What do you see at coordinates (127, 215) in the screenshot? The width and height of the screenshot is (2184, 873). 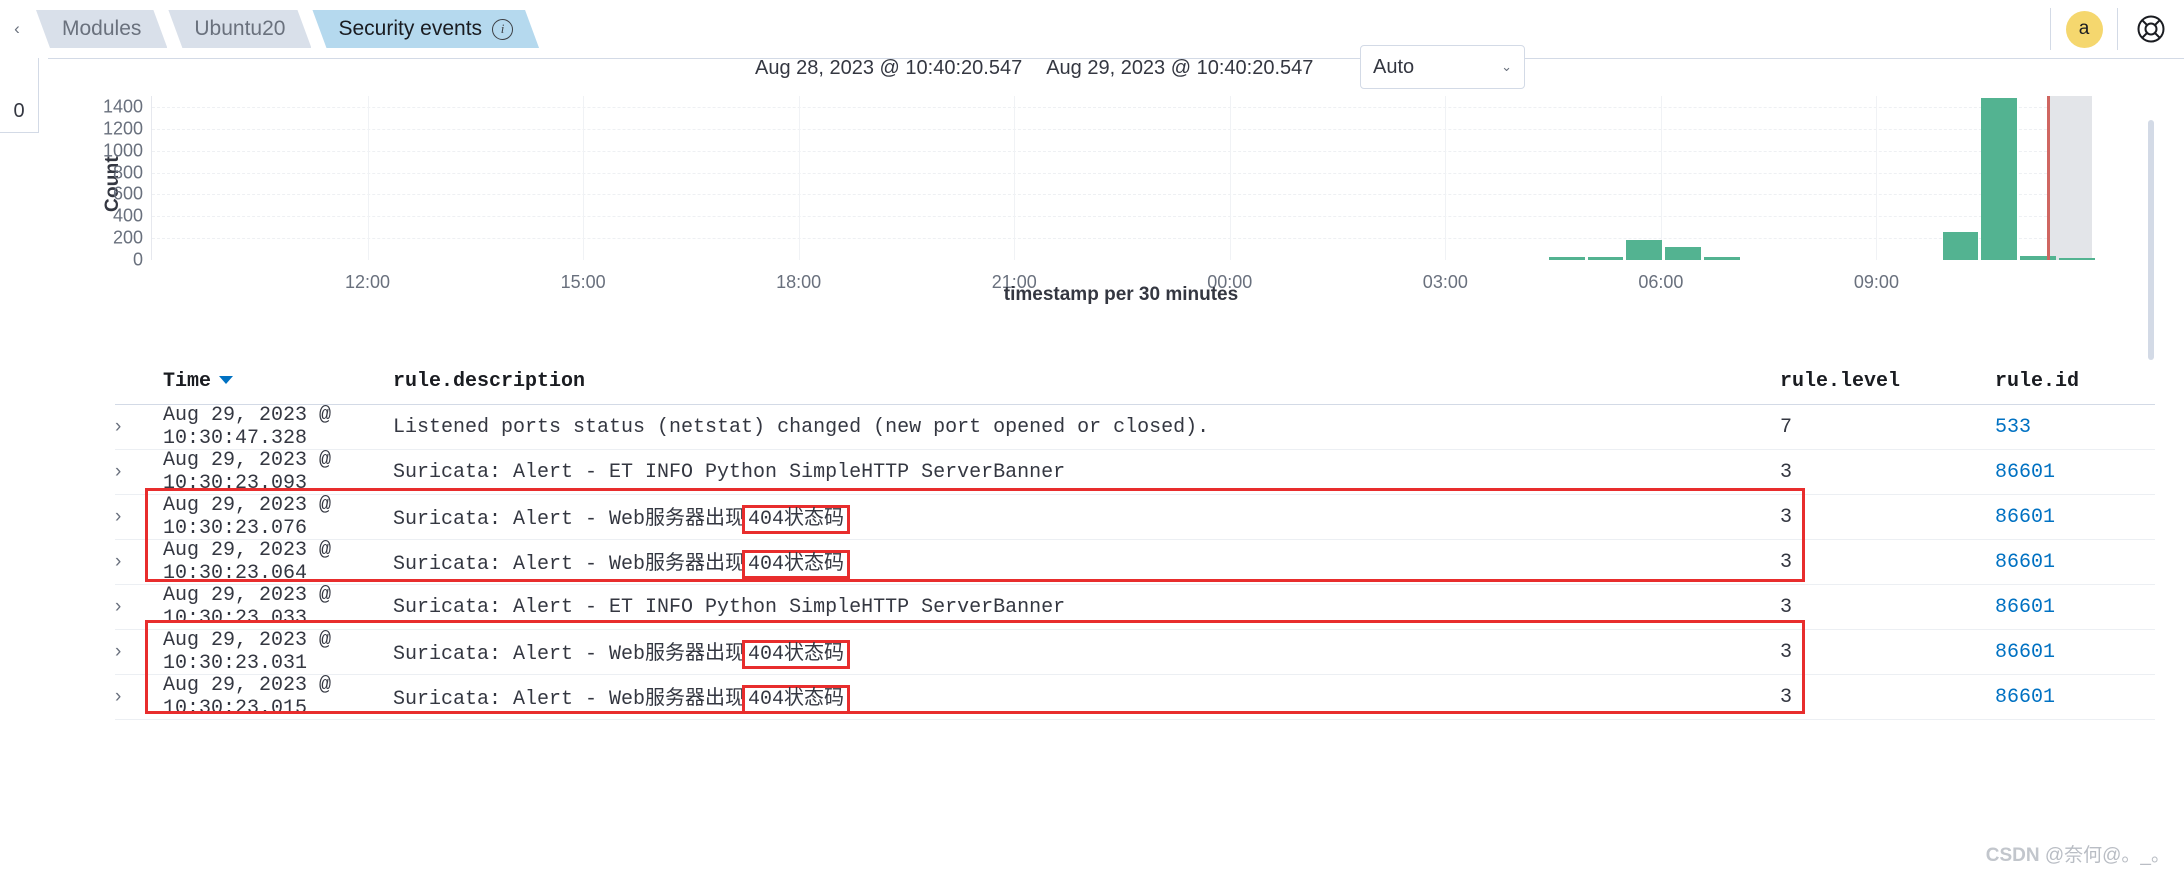 I see `chart-y-tick: 400` at bounding box center [127, 215].